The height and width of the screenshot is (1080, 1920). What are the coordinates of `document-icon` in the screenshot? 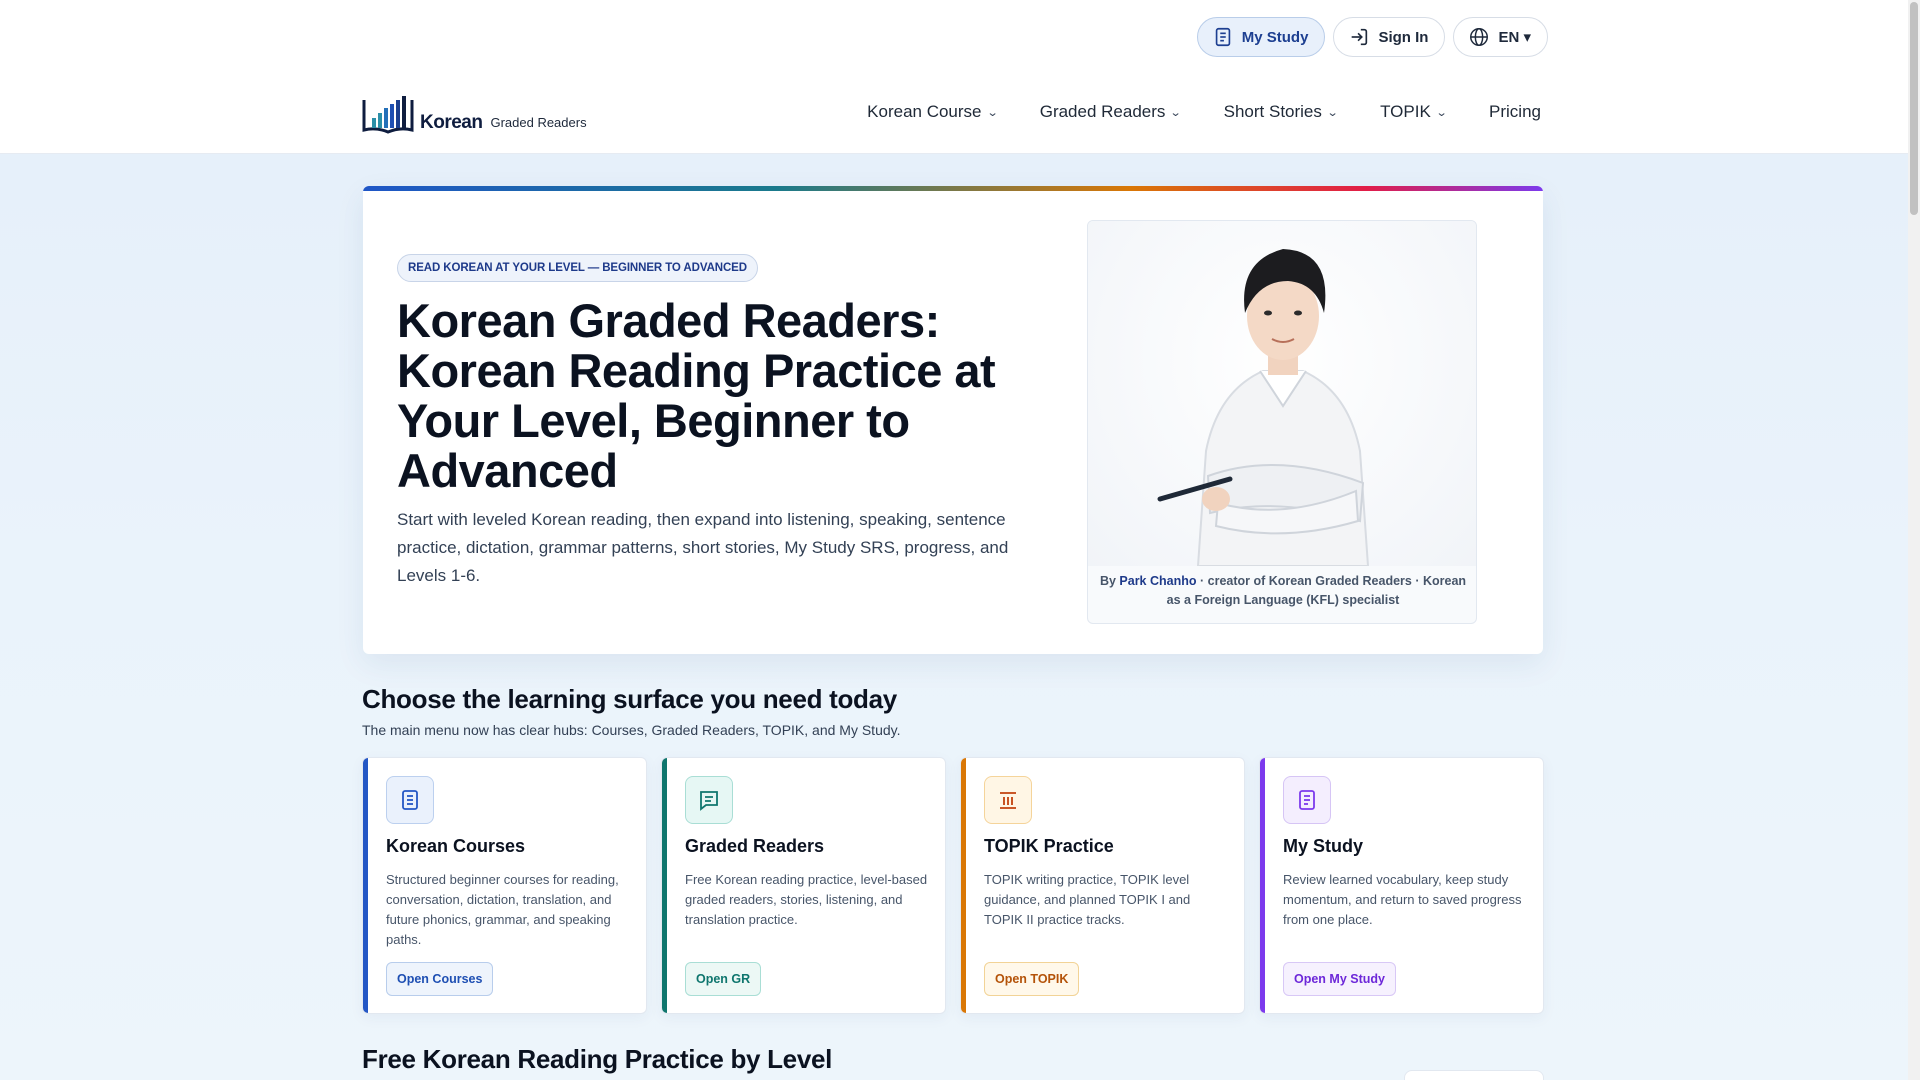 It's located at (410, 800).